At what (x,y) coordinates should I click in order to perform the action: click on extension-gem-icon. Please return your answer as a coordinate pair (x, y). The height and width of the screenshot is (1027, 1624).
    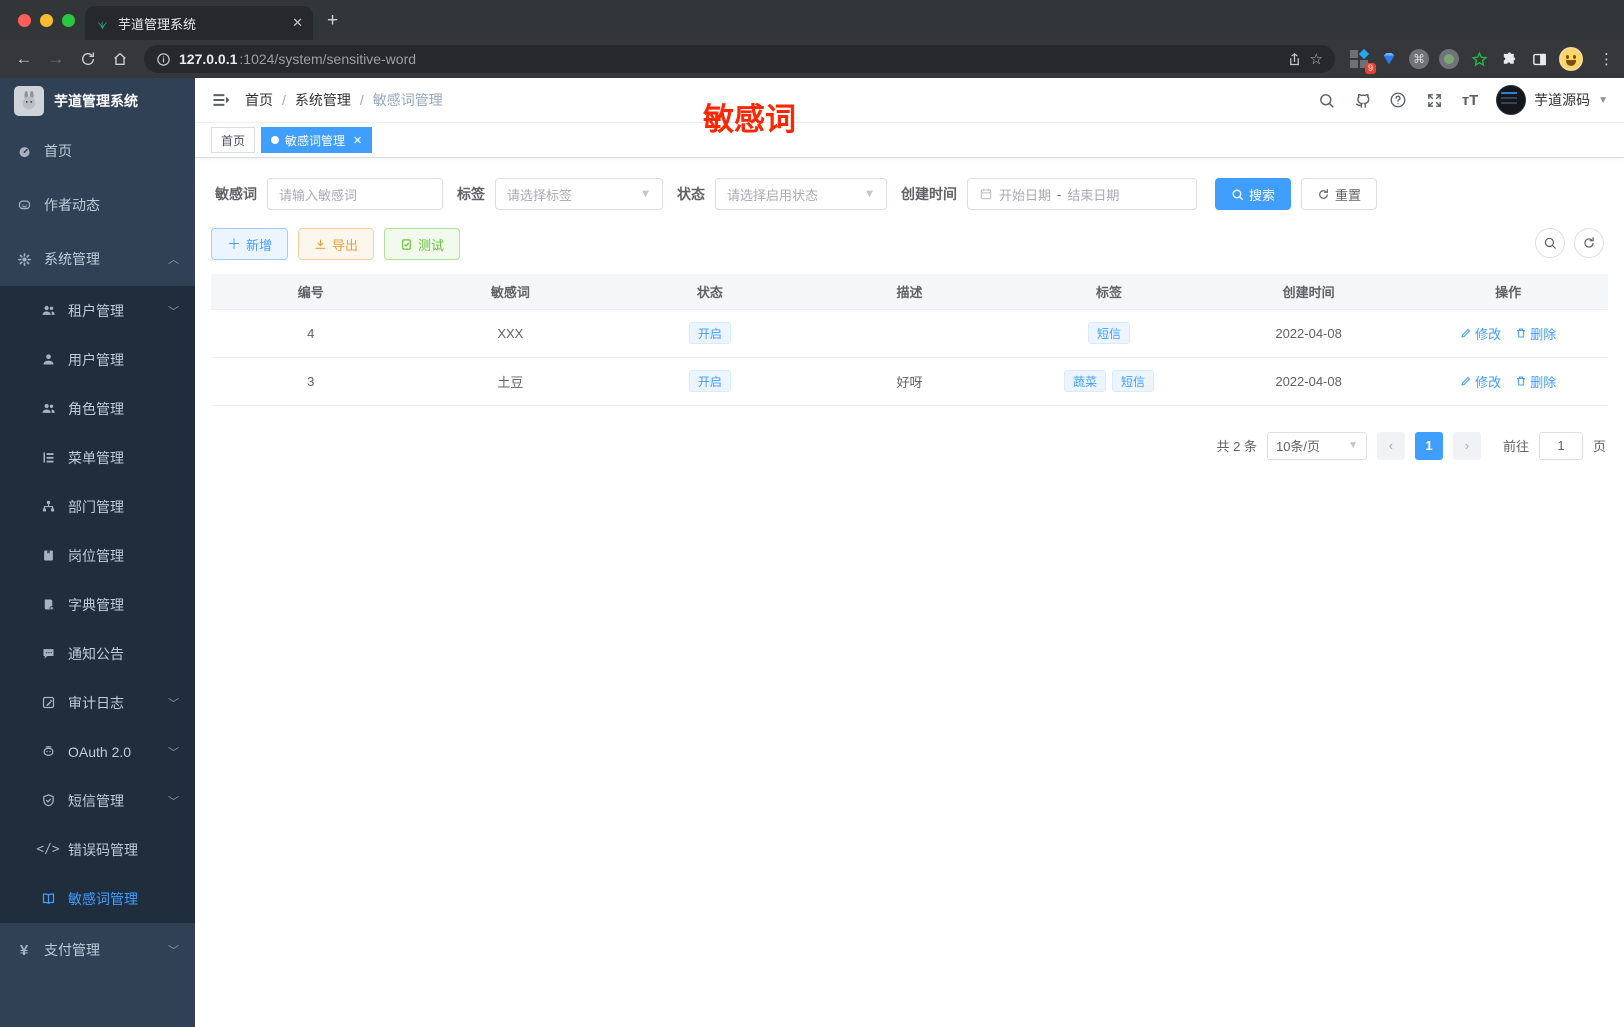
    Looking at the image, I should click on (1389, 59).